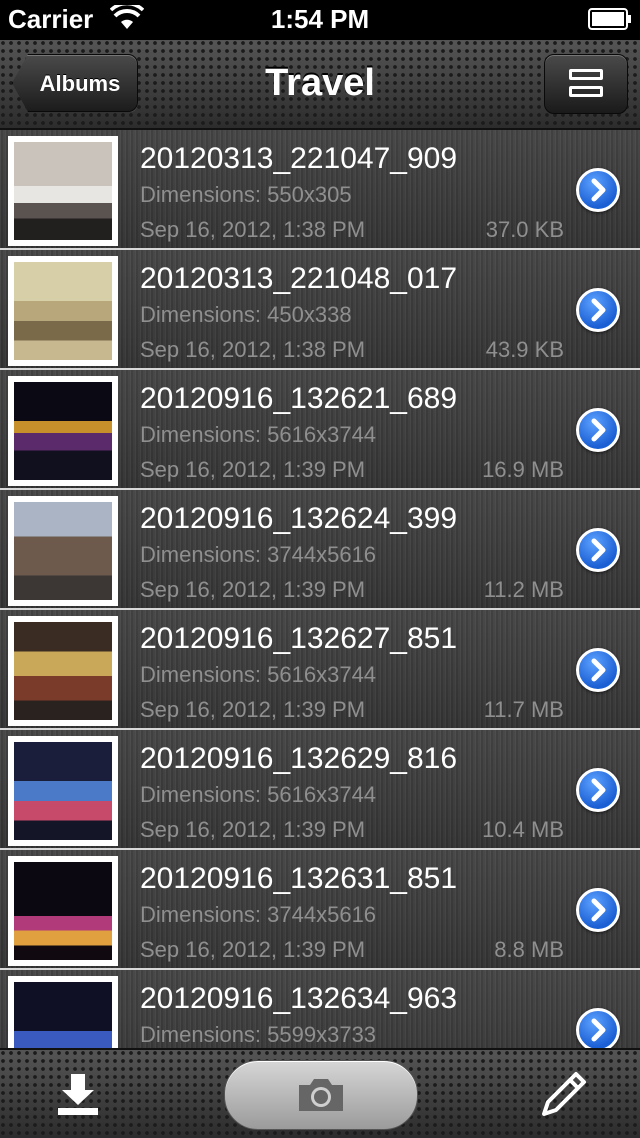 The height and width of the screenshot is (1138, 640). Describe the element at coordinates (299, 398) in the screenshot. I see `photo-filename: 20120916_132621_689` at that location.